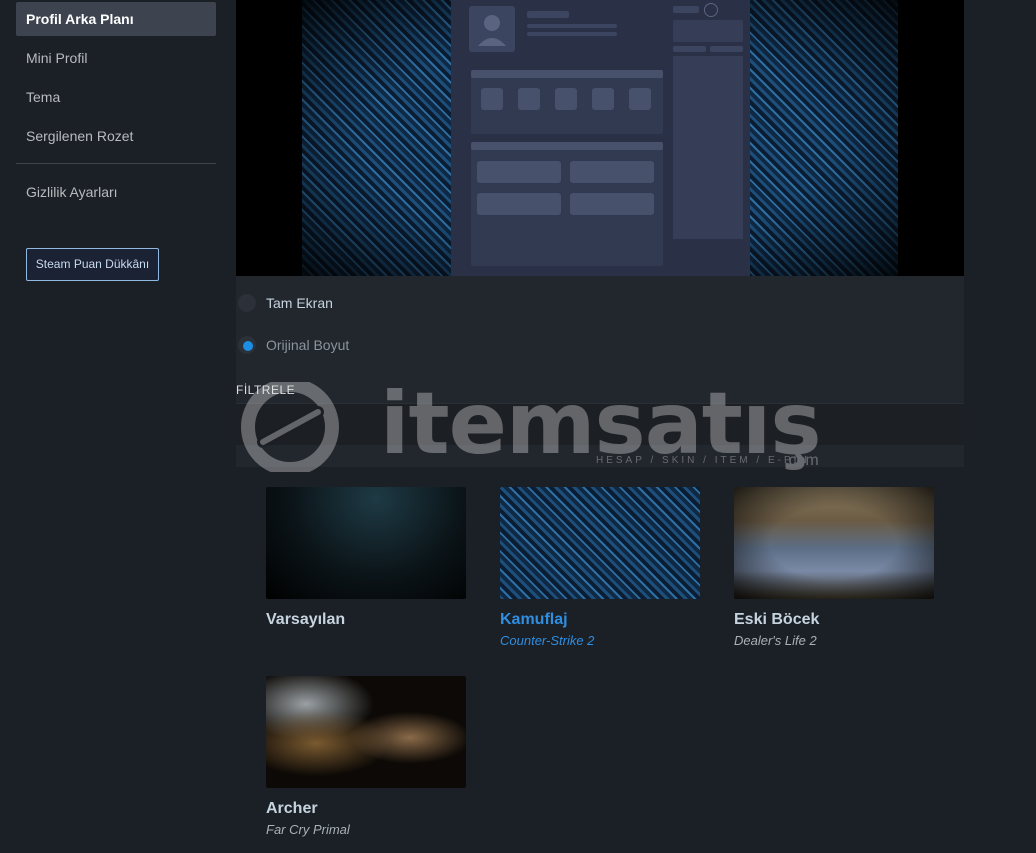 This screenshot has width=1036, height=853. I want to click on radio-original-size: Orijinal Boyut, so click(436, 345).